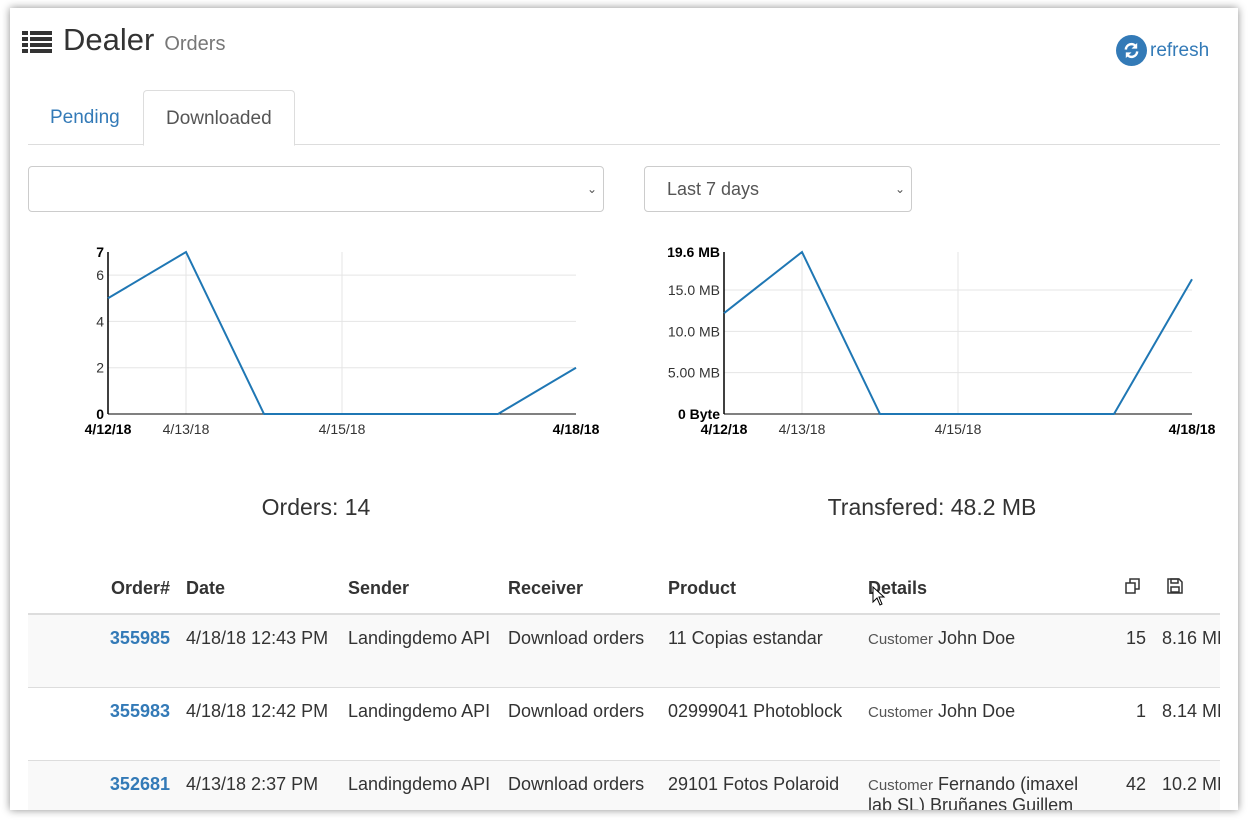 Image resolution: width=1256 pixels, height=826 pixels. What do you see at coordinates (316, 507) in the screenshot?
I see `orders-count: Orders: 14` at bounding box center [316, 507].